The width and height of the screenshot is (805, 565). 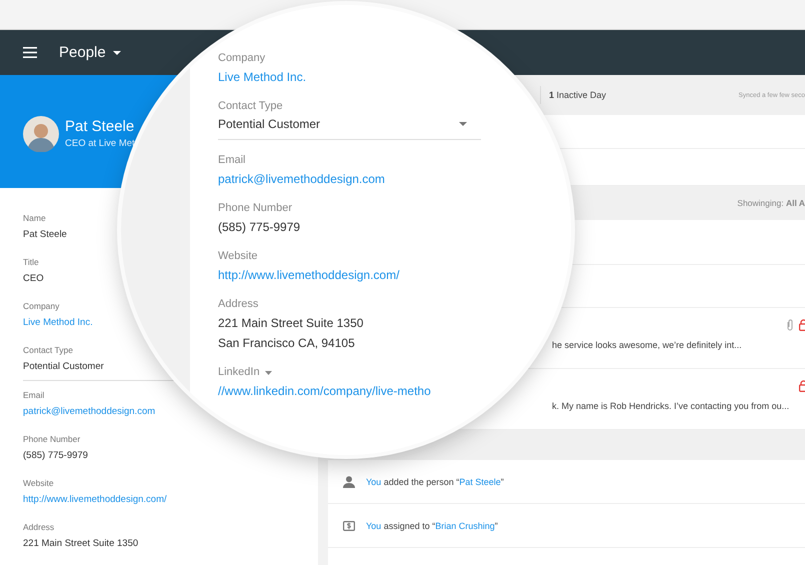 I want to click on person-name: Pat Steele, so click(x=100, y=126).